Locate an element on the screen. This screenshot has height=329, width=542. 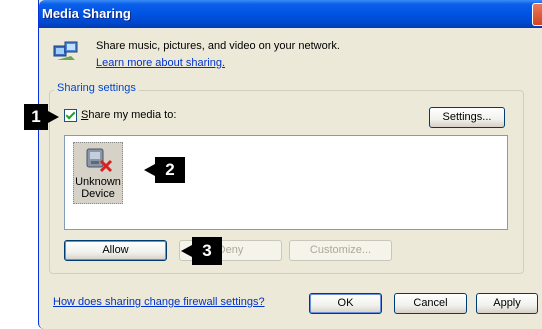
callout-2: 2 is located at coordinates (164, 170).